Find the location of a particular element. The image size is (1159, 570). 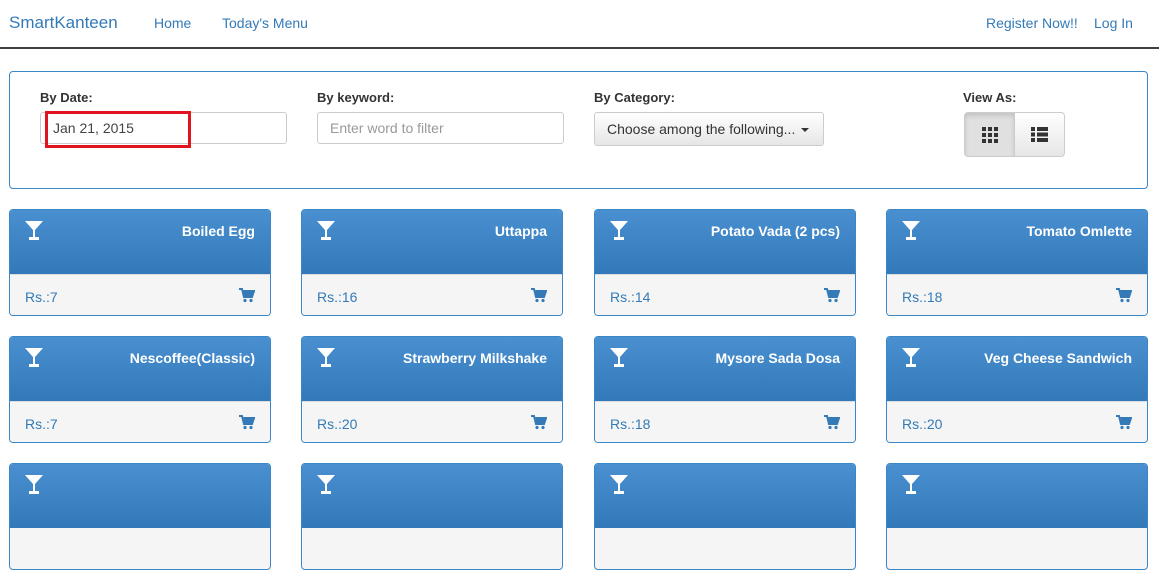

login-link: Log In is located at coordinates (1113, 23).